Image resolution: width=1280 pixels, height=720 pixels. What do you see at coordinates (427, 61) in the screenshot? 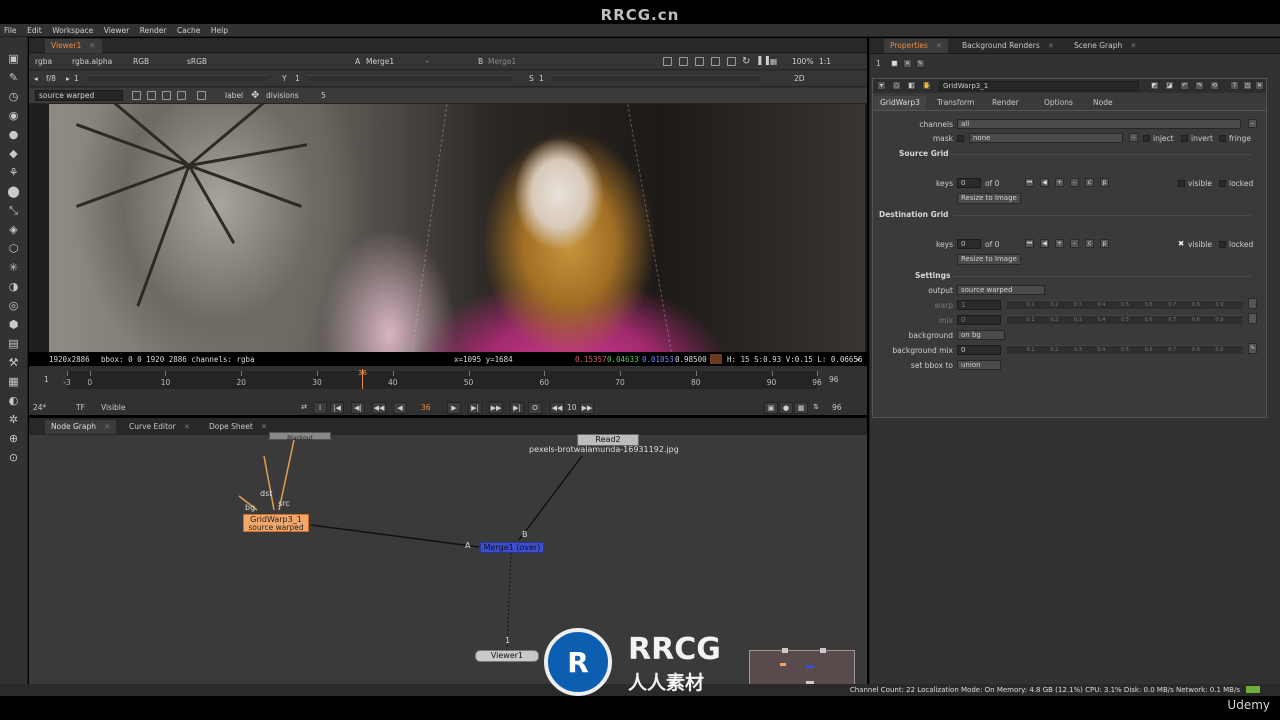
I see `compare-op-dropdown: -` at bounding box center [427, 61].